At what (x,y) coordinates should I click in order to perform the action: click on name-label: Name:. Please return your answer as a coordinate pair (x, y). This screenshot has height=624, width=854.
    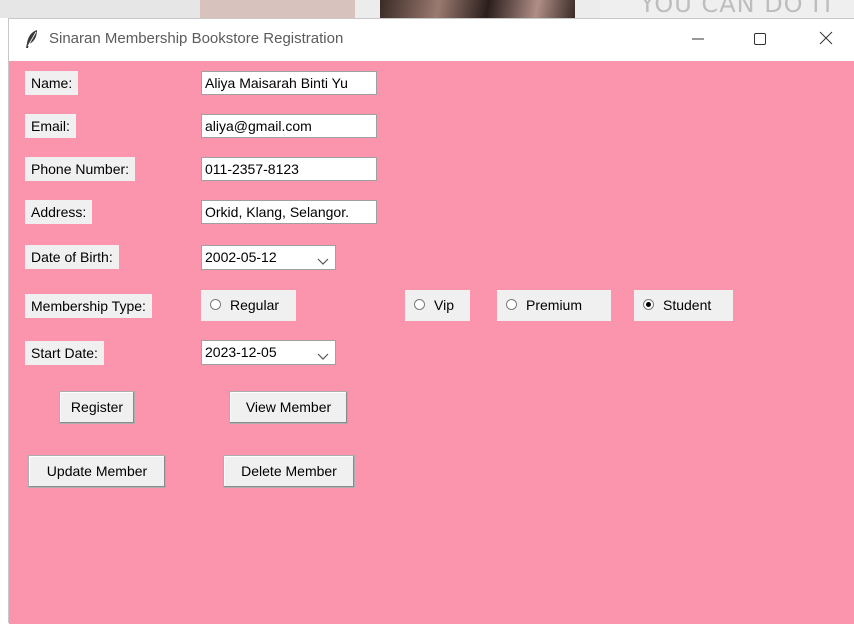
    Looking at the image, I should click on (52, 83).